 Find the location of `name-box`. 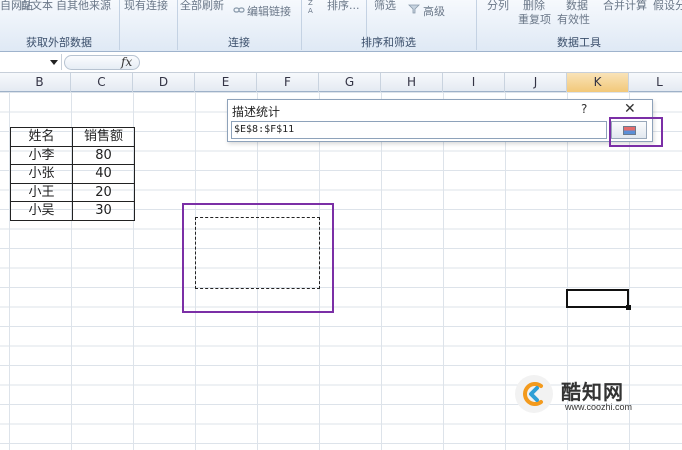

name-box is located at coordinates (31, 62).